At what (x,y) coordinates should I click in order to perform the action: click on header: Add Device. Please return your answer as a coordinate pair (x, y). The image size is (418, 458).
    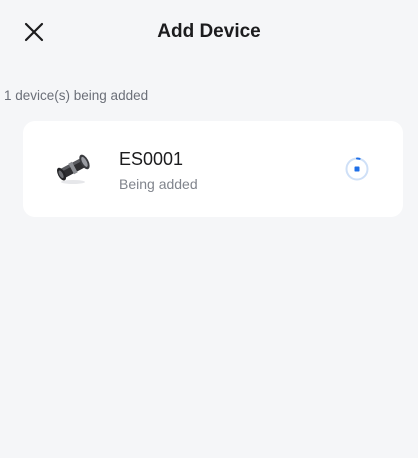
    Looking at the image, I should click on (209, 32).